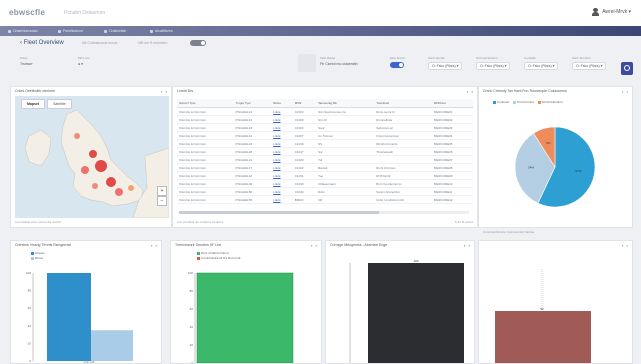  What do you see at coordinates (252, 143) in the screenshot?
I see `table-cell: PSG4d&L24` at bounding box center [252, 143].